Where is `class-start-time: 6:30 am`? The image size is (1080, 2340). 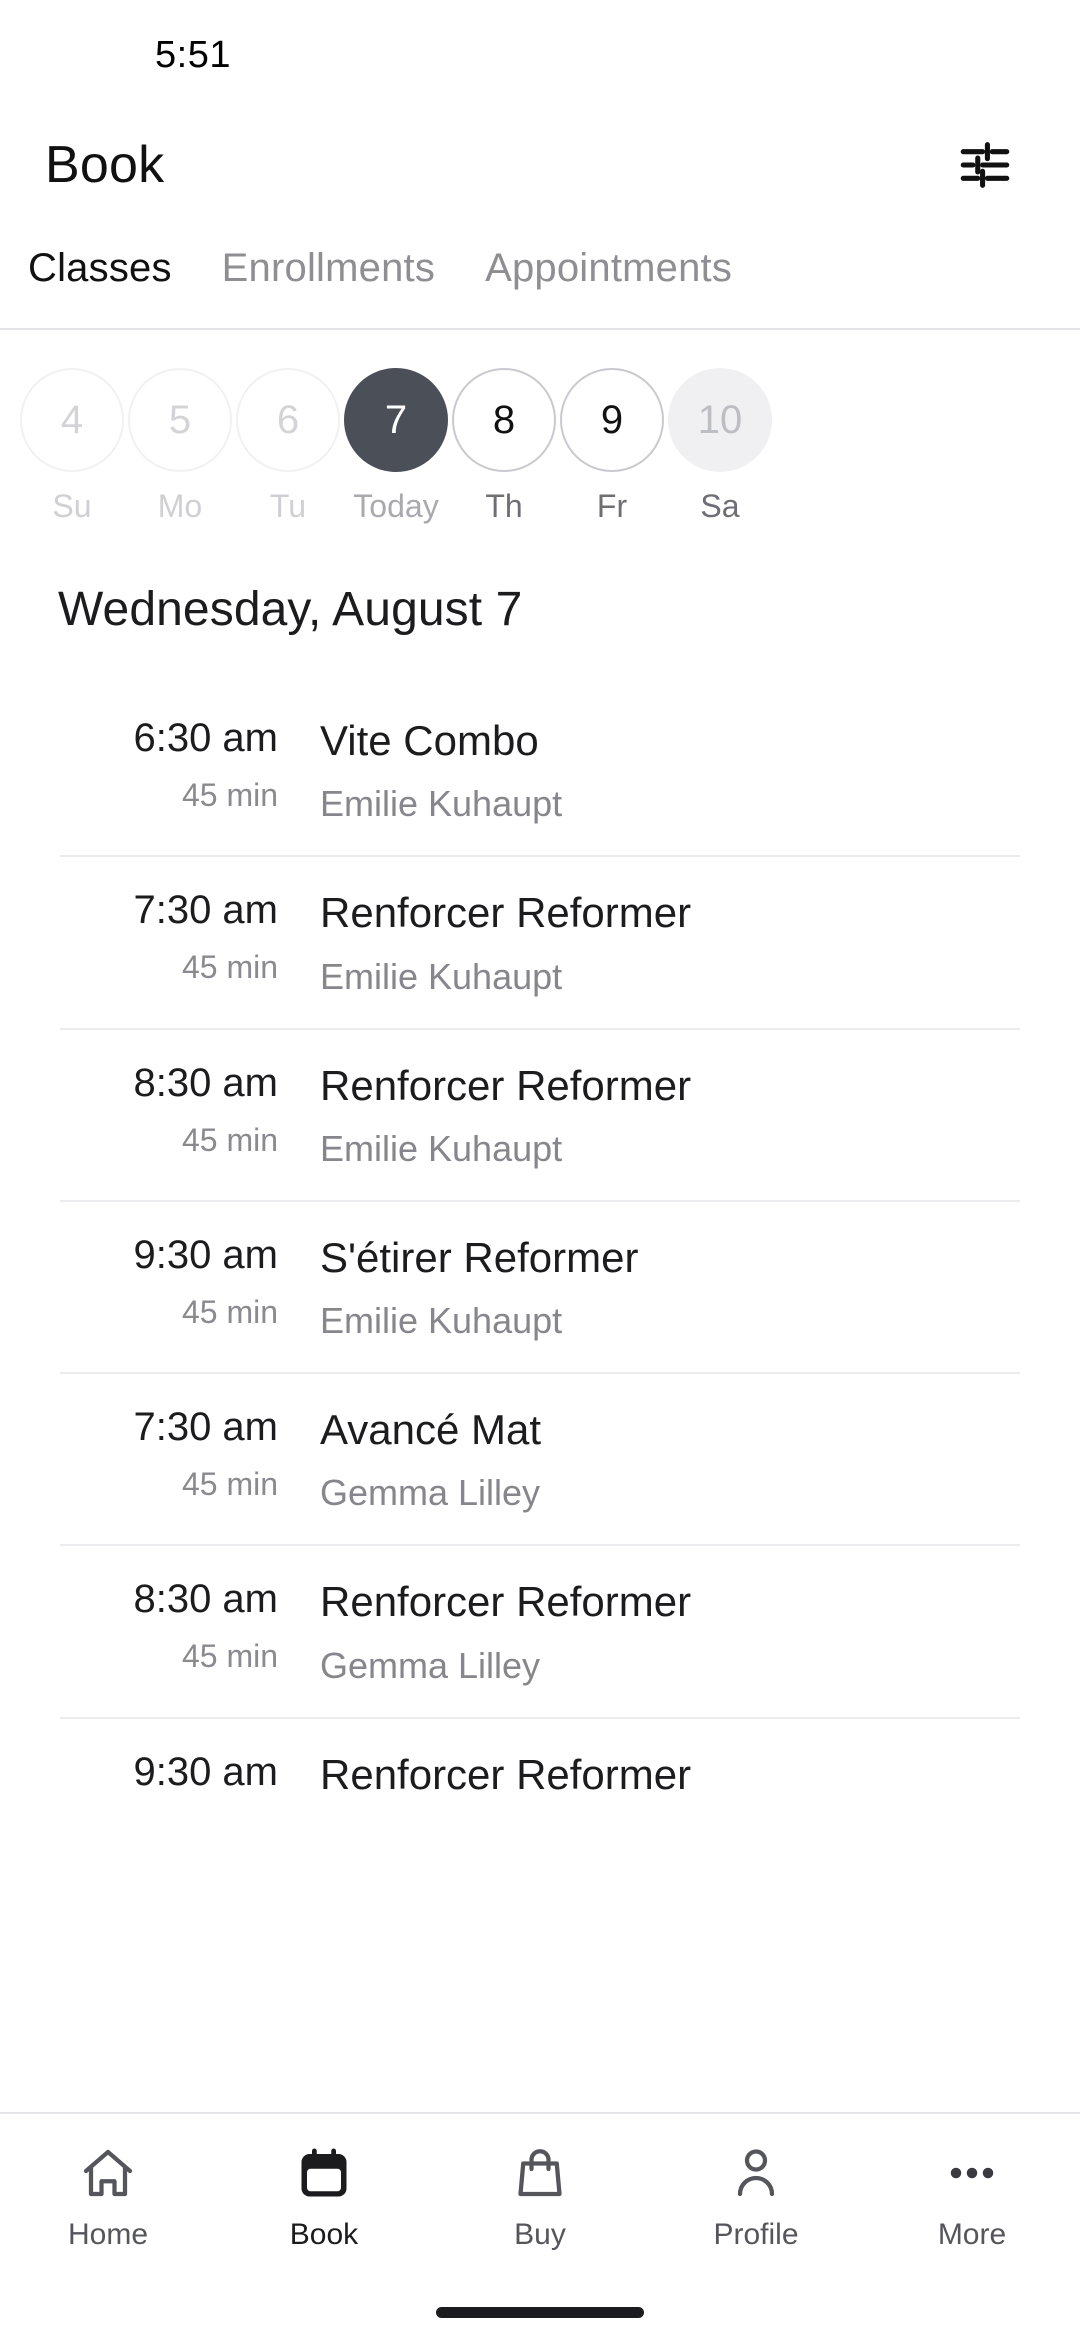
class-start-time: 6:30 am is located at coordinates (205, 738).